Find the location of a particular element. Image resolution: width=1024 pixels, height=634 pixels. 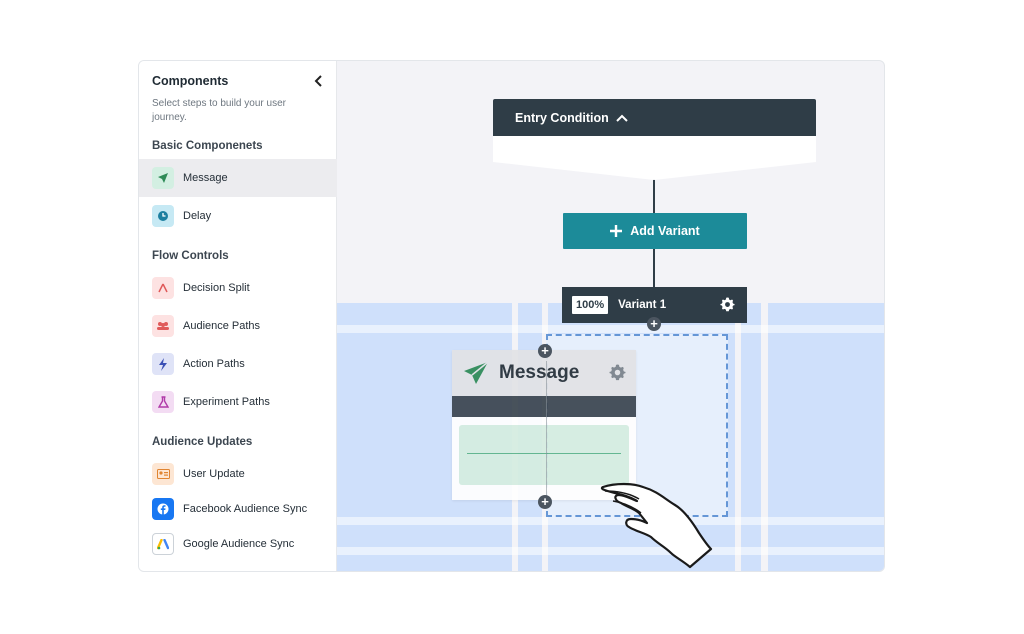

collapse-sidebar-button is located at coordinates (319, 81).